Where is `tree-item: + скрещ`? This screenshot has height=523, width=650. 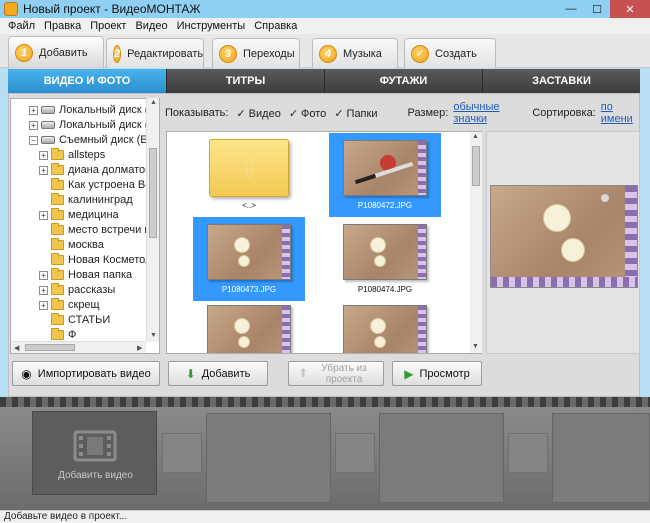 tree-item: + скрещ is located at coordinates (69, 305).